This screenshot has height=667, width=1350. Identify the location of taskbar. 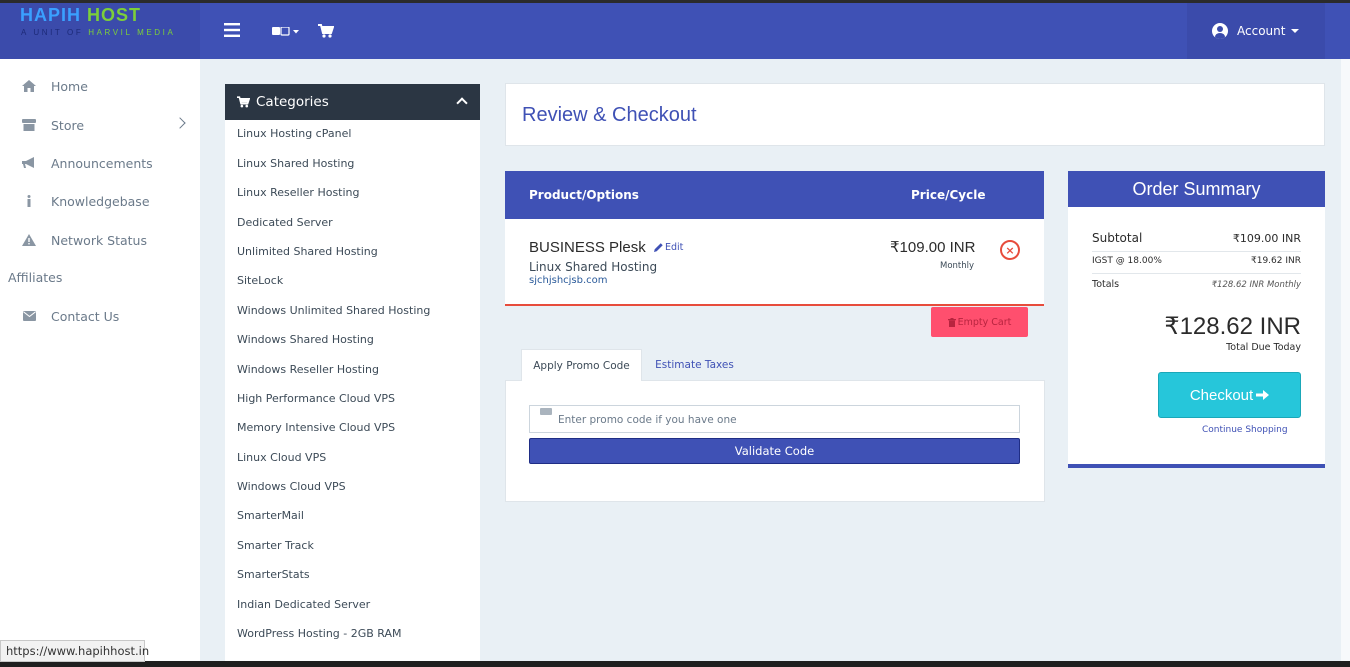
(675, 664).